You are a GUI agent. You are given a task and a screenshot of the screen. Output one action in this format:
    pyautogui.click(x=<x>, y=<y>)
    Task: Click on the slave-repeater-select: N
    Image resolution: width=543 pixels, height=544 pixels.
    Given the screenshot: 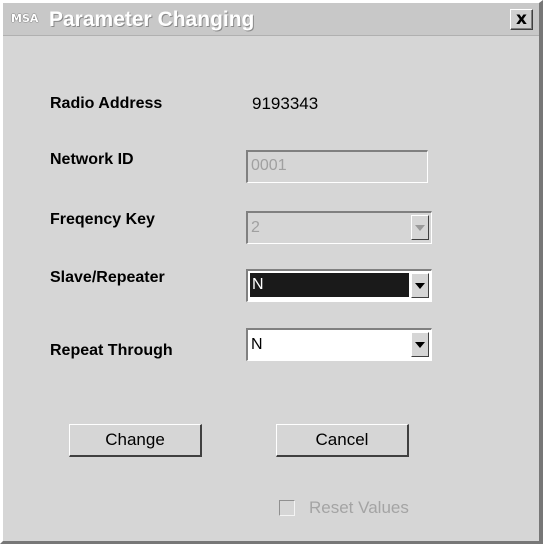 What is the action you would take?
    pyautogui.click(x=339, y=285)
    